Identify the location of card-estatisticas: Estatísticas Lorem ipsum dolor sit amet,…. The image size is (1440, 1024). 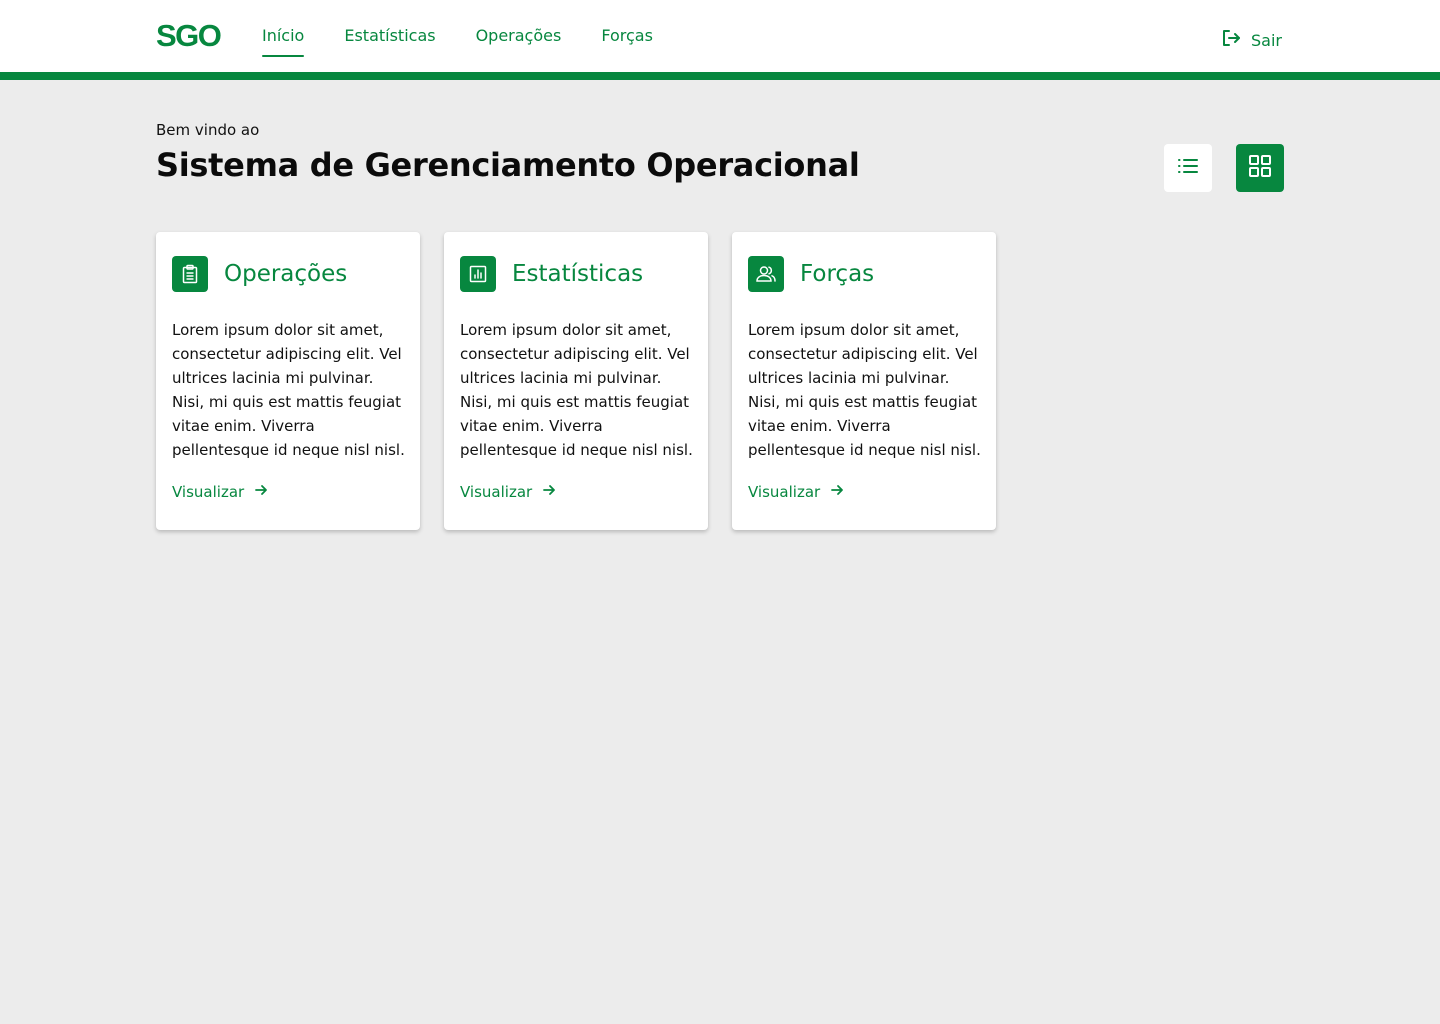
(576, 381).